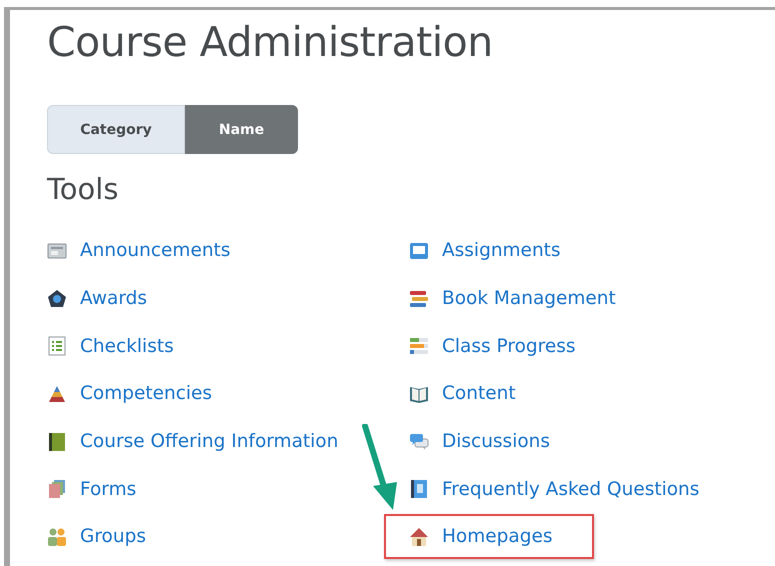  I want to click on progress-bars-icon, so click(419, 346).